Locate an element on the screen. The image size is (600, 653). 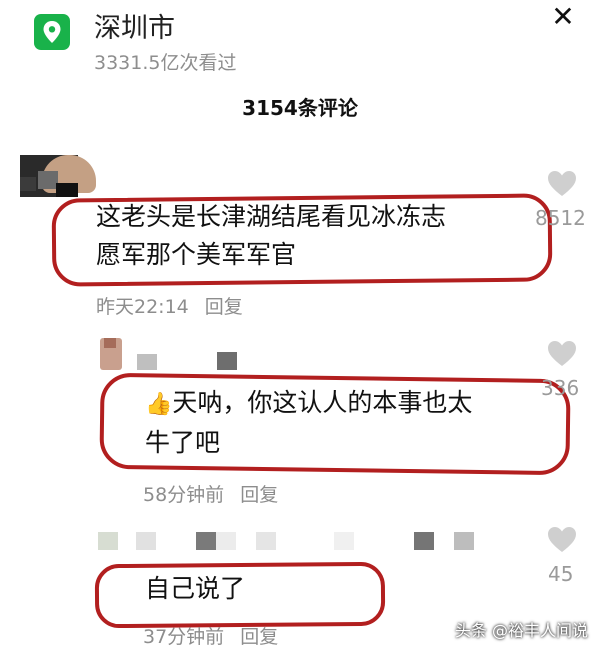
location-pin-icon is located at coordinates (52, 32).